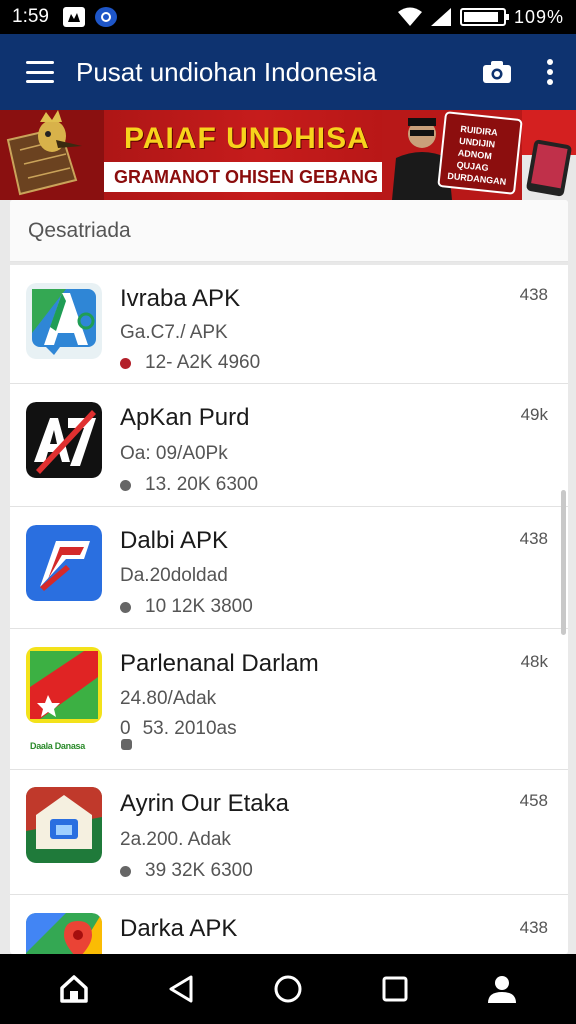 This screenshot has width=576, height=1024. What do you see at coordinates (30, 16) in the screenshot?
I see `status-time: 1:59` at bounding box center [30, 16].